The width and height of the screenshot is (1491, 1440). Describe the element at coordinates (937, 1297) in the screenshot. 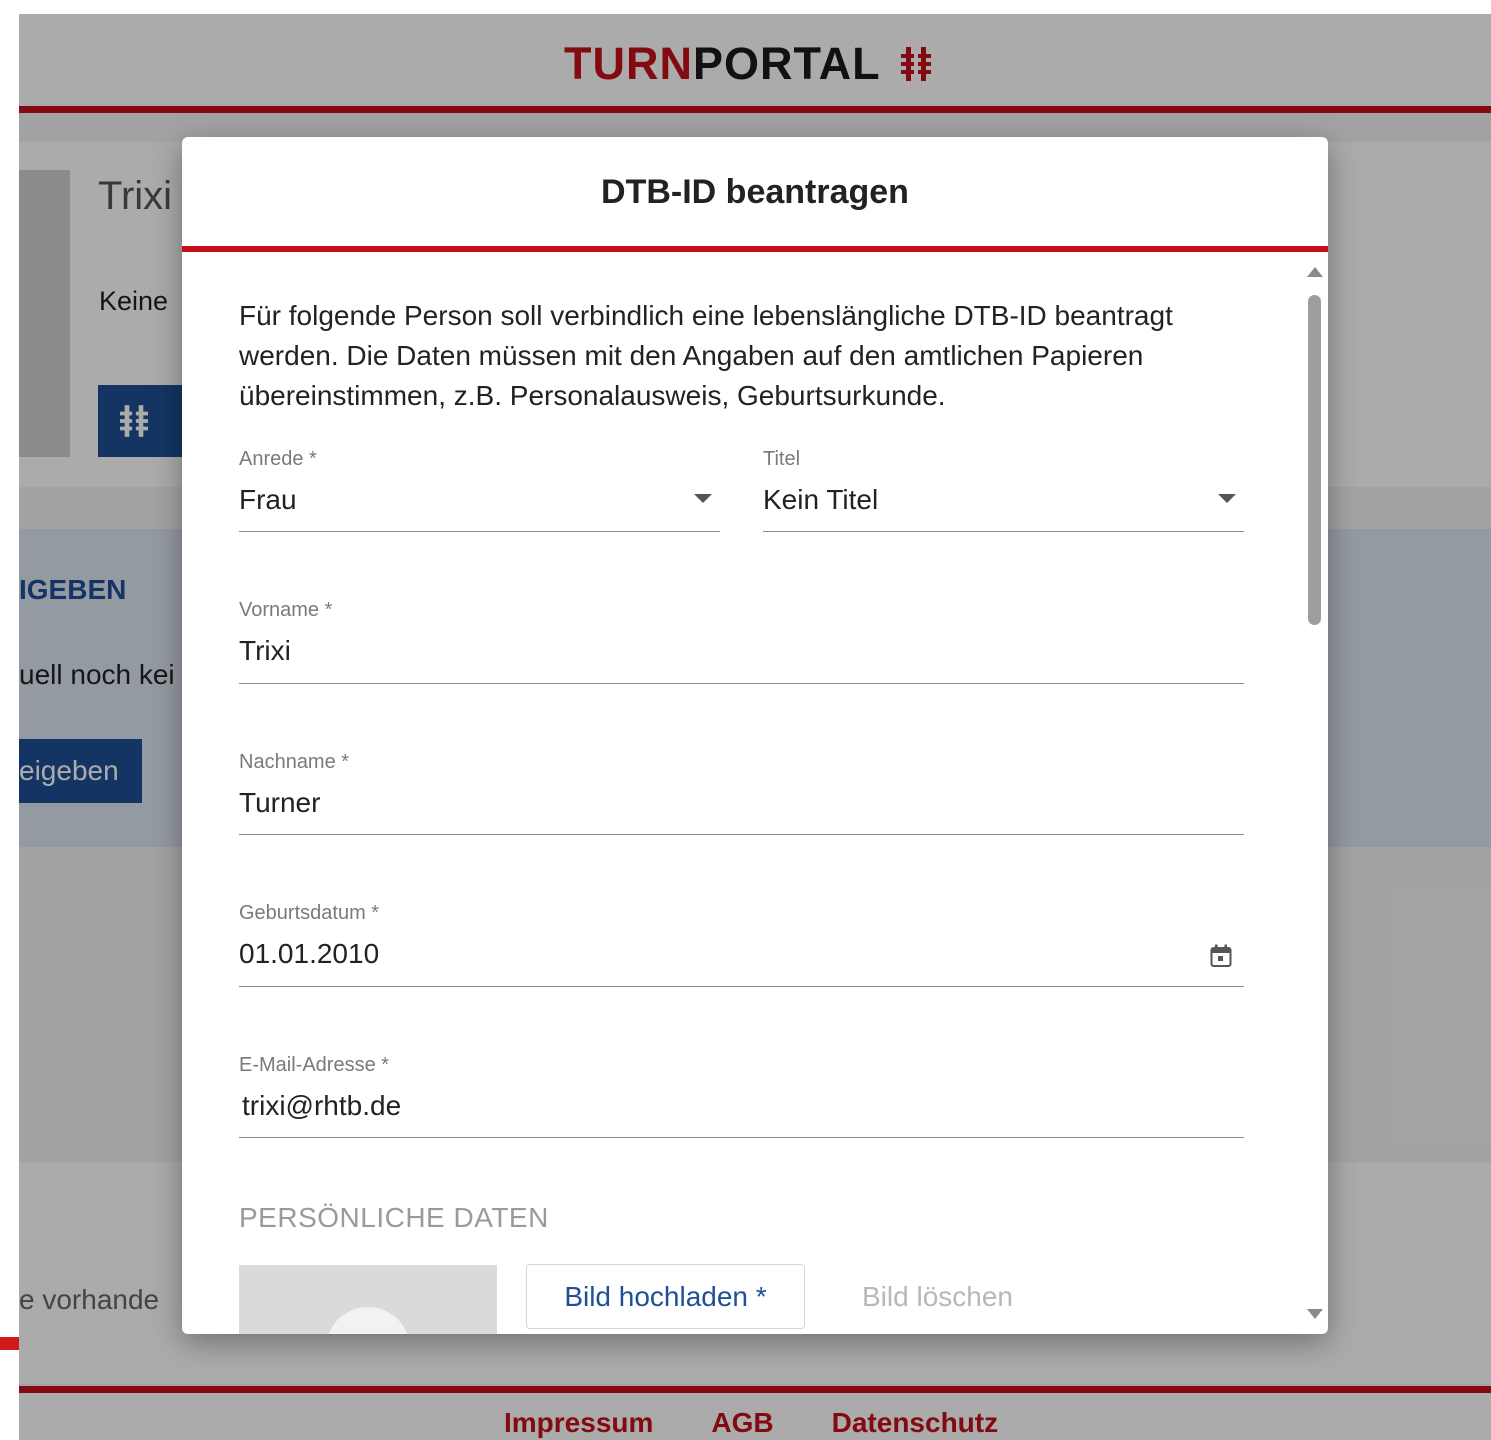

I see `delete-image-button: Bild löschen` at that location.